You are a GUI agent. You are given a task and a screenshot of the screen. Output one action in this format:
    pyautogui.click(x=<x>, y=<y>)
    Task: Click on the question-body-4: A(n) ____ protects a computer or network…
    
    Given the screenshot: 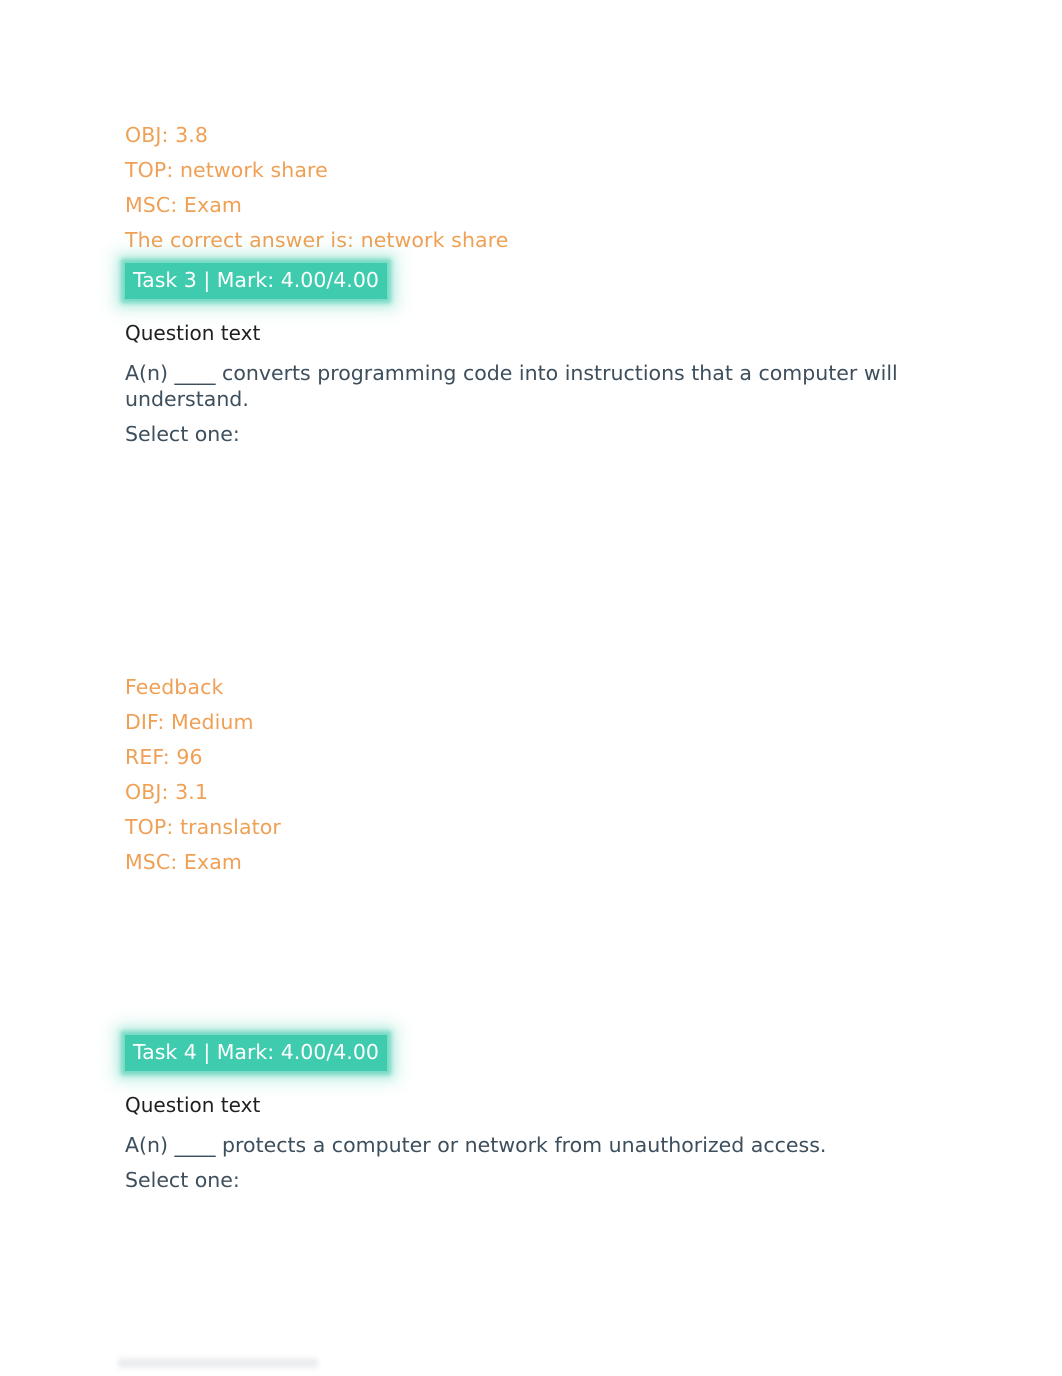 What is the action you would take?
    pyautogui.click(x=476, y=1144)
    